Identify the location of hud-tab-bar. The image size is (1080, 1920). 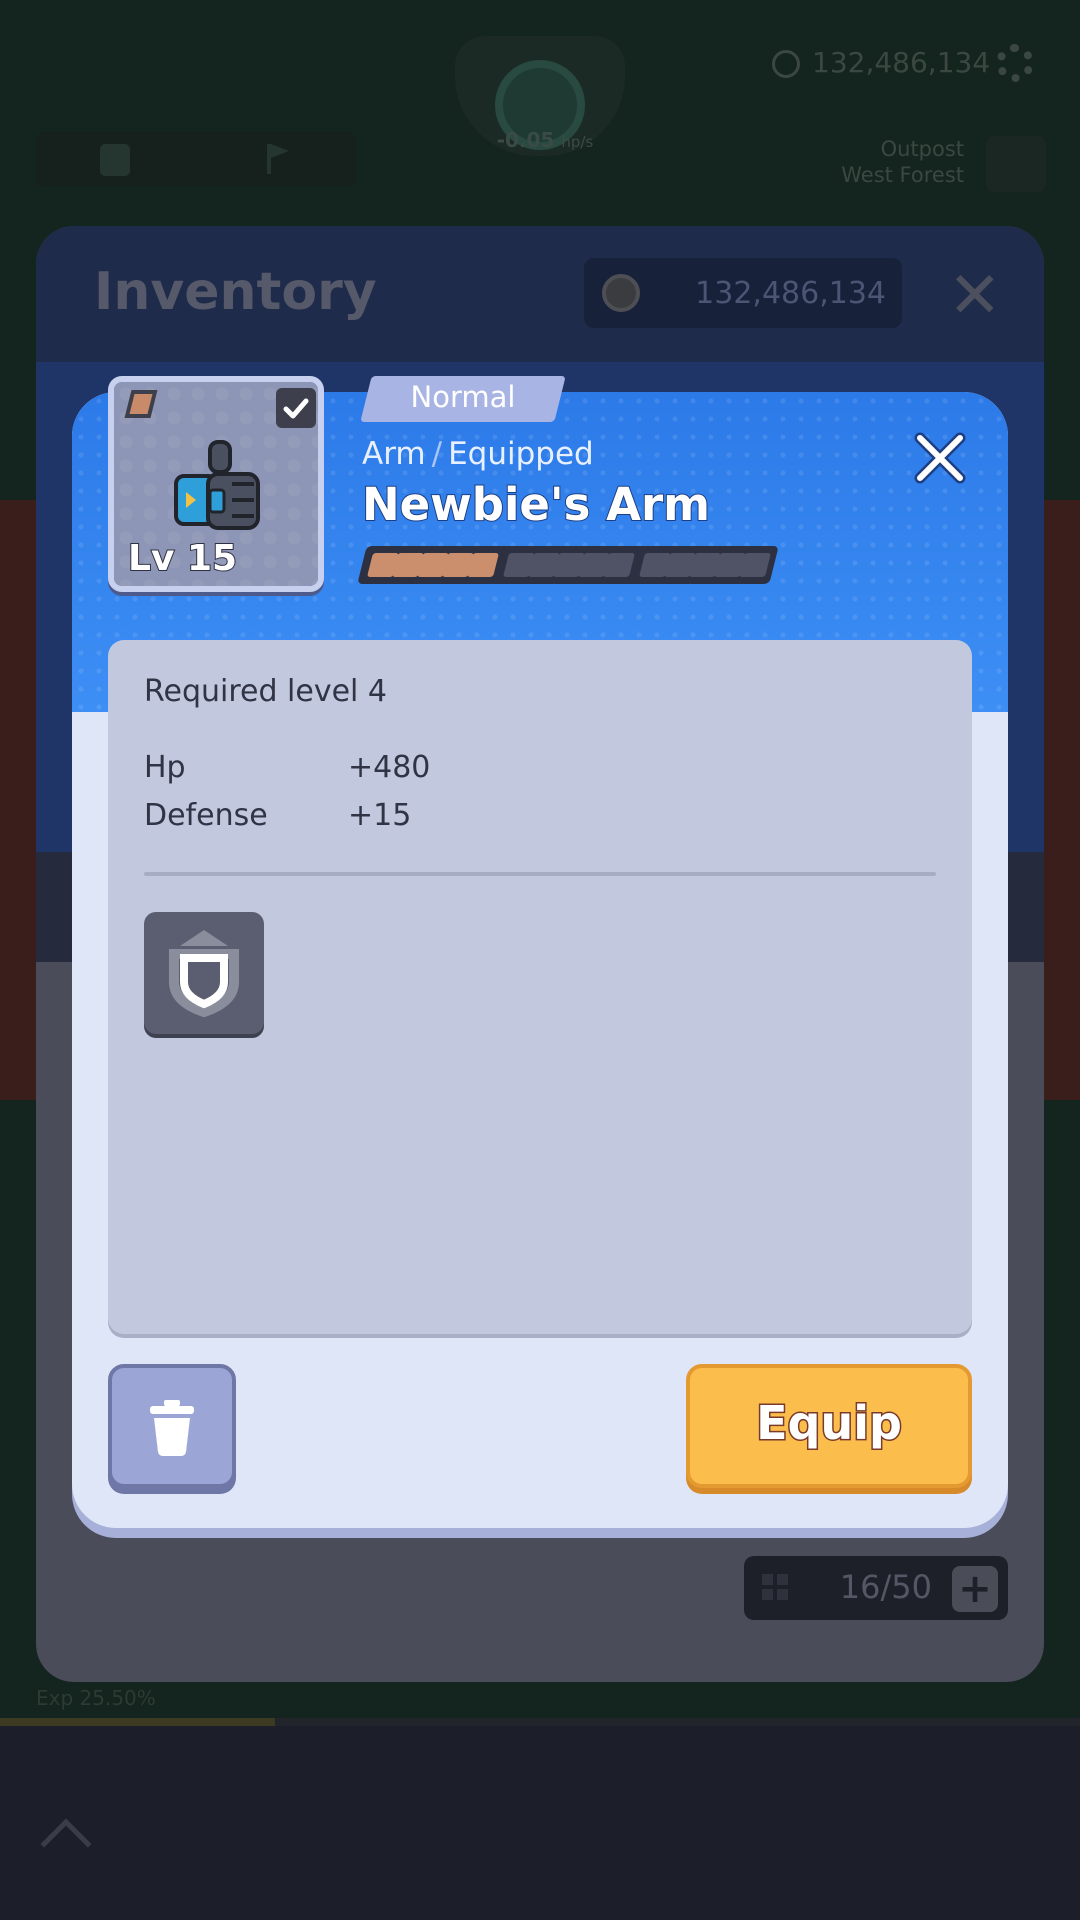
(196, 159).